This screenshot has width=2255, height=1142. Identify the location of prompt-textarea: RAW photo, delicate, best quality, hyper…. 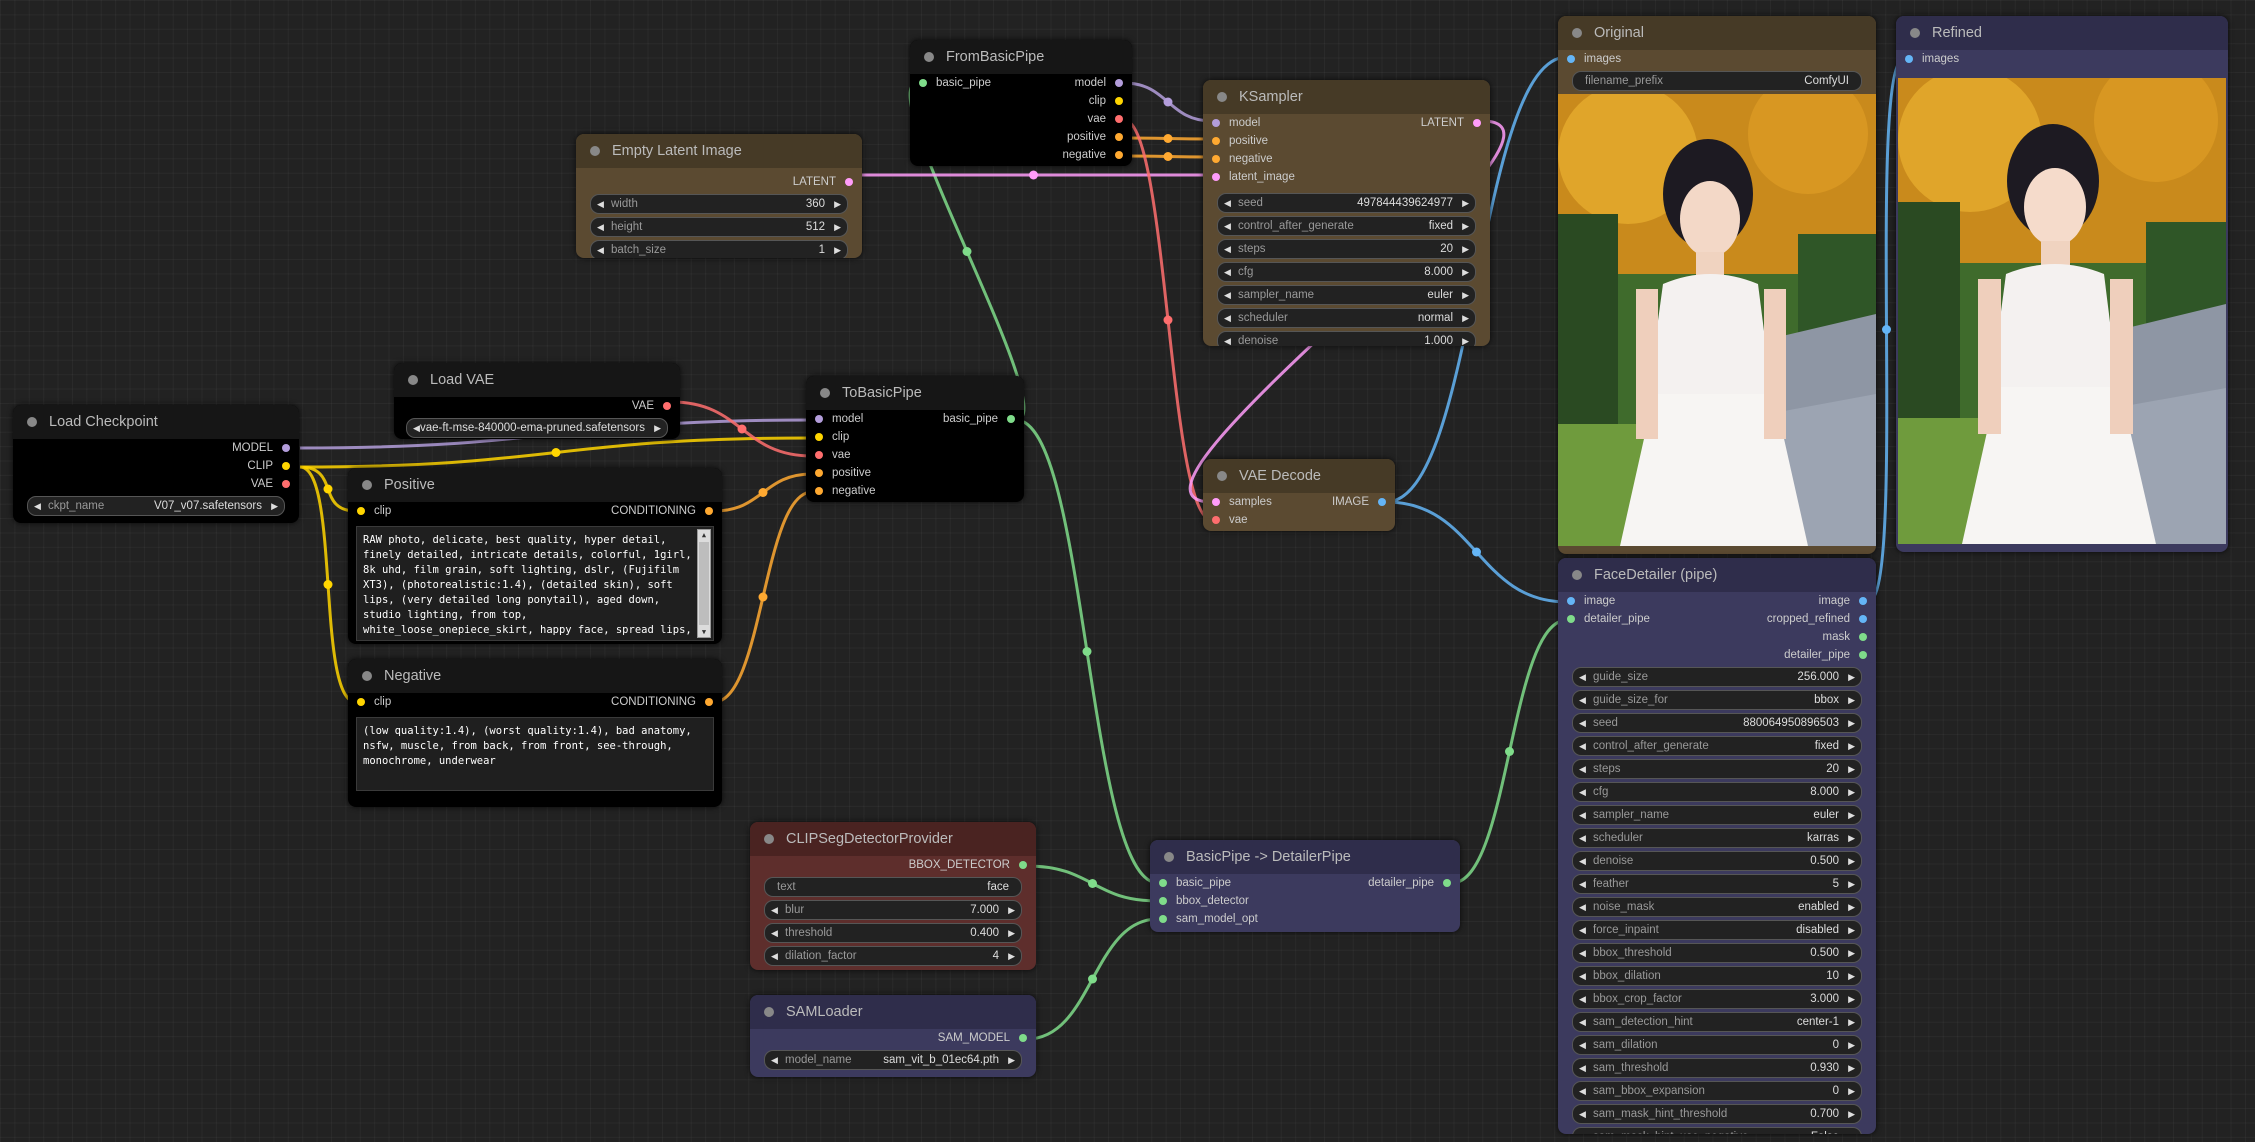
(535, 583).